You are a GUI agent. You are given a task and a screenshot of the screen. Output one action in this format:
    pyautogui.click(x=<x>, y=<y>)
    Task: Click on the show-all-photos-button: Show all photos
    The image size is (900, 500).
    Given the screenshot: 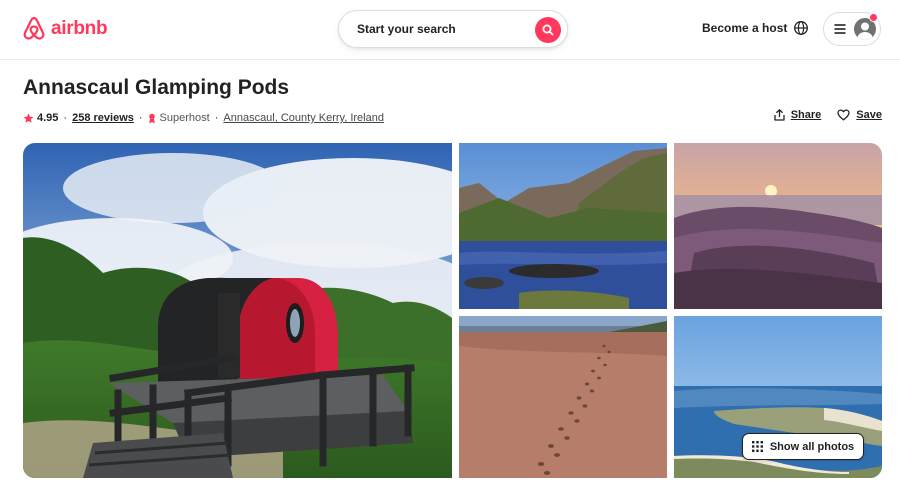 What is the action you would take?
    pyautogui.click(x=803, y=446)
    